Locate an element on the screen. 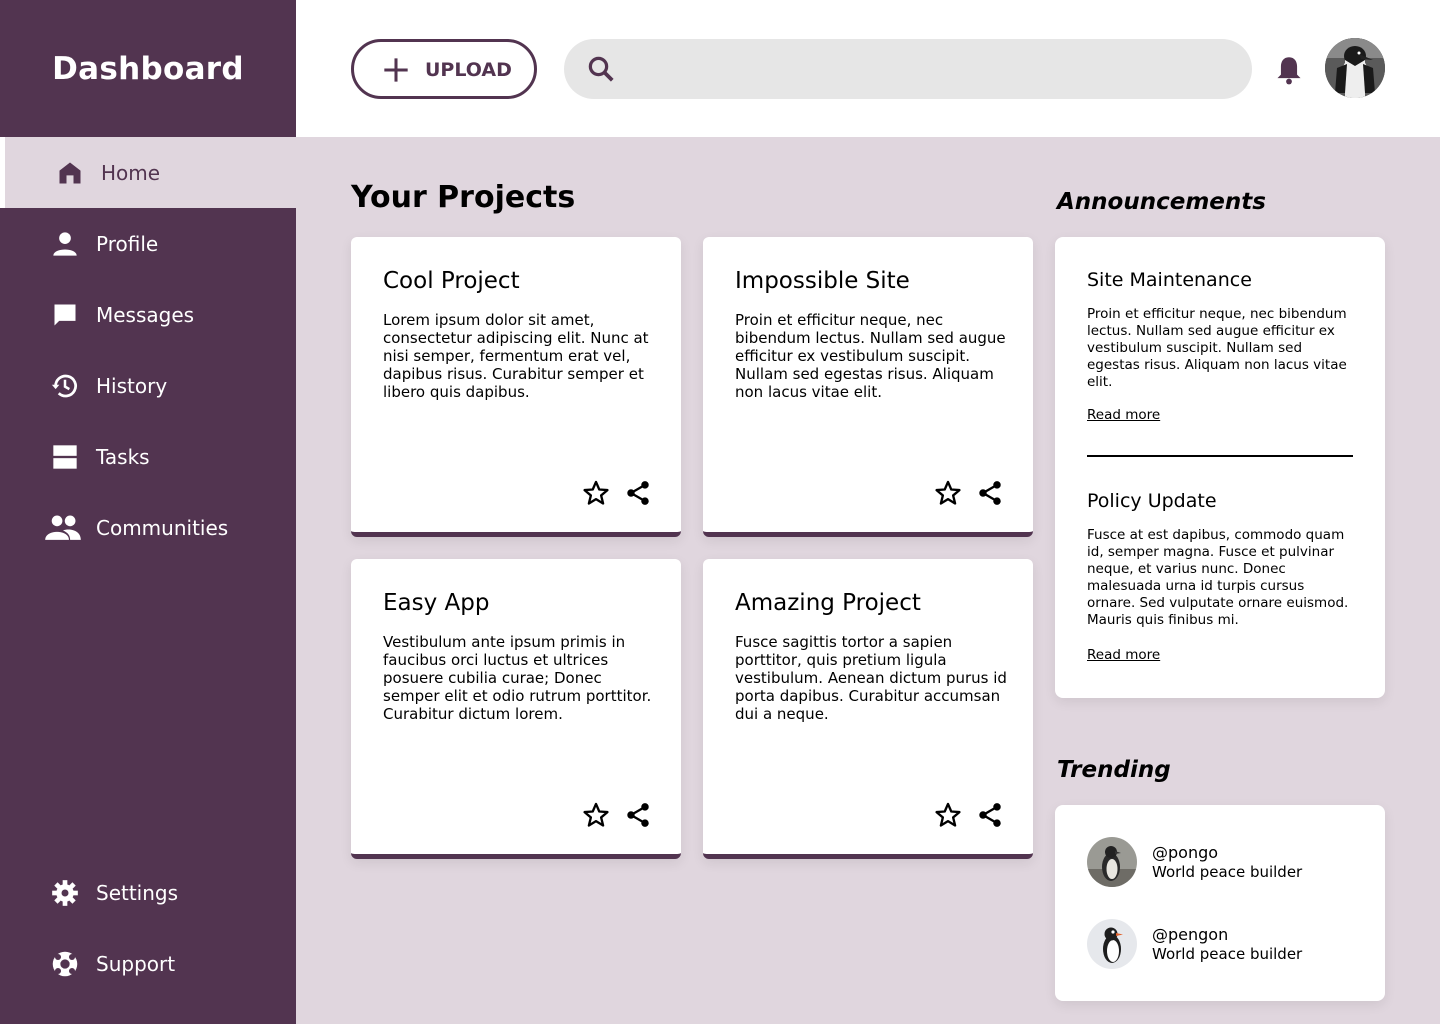  trending-user: @pengon World peace builder is located at coordinates (1227, 945).